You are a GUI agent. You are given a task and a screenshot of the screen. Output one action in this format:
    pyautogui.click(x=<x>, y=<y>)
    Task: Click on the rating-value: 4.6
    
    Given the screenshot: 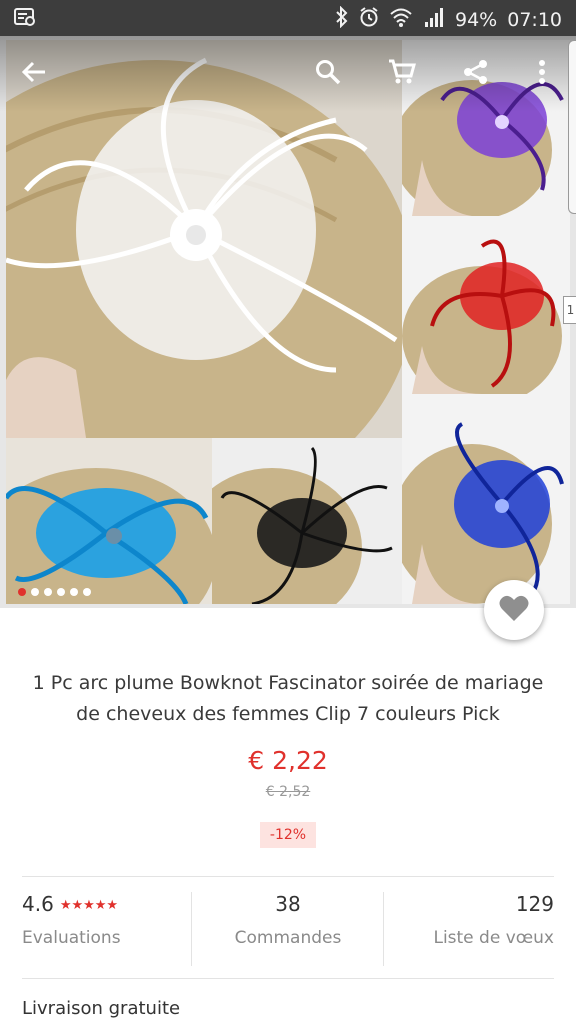 What is the action you would take?
    pyautogui.click(x=38, y=904)
    